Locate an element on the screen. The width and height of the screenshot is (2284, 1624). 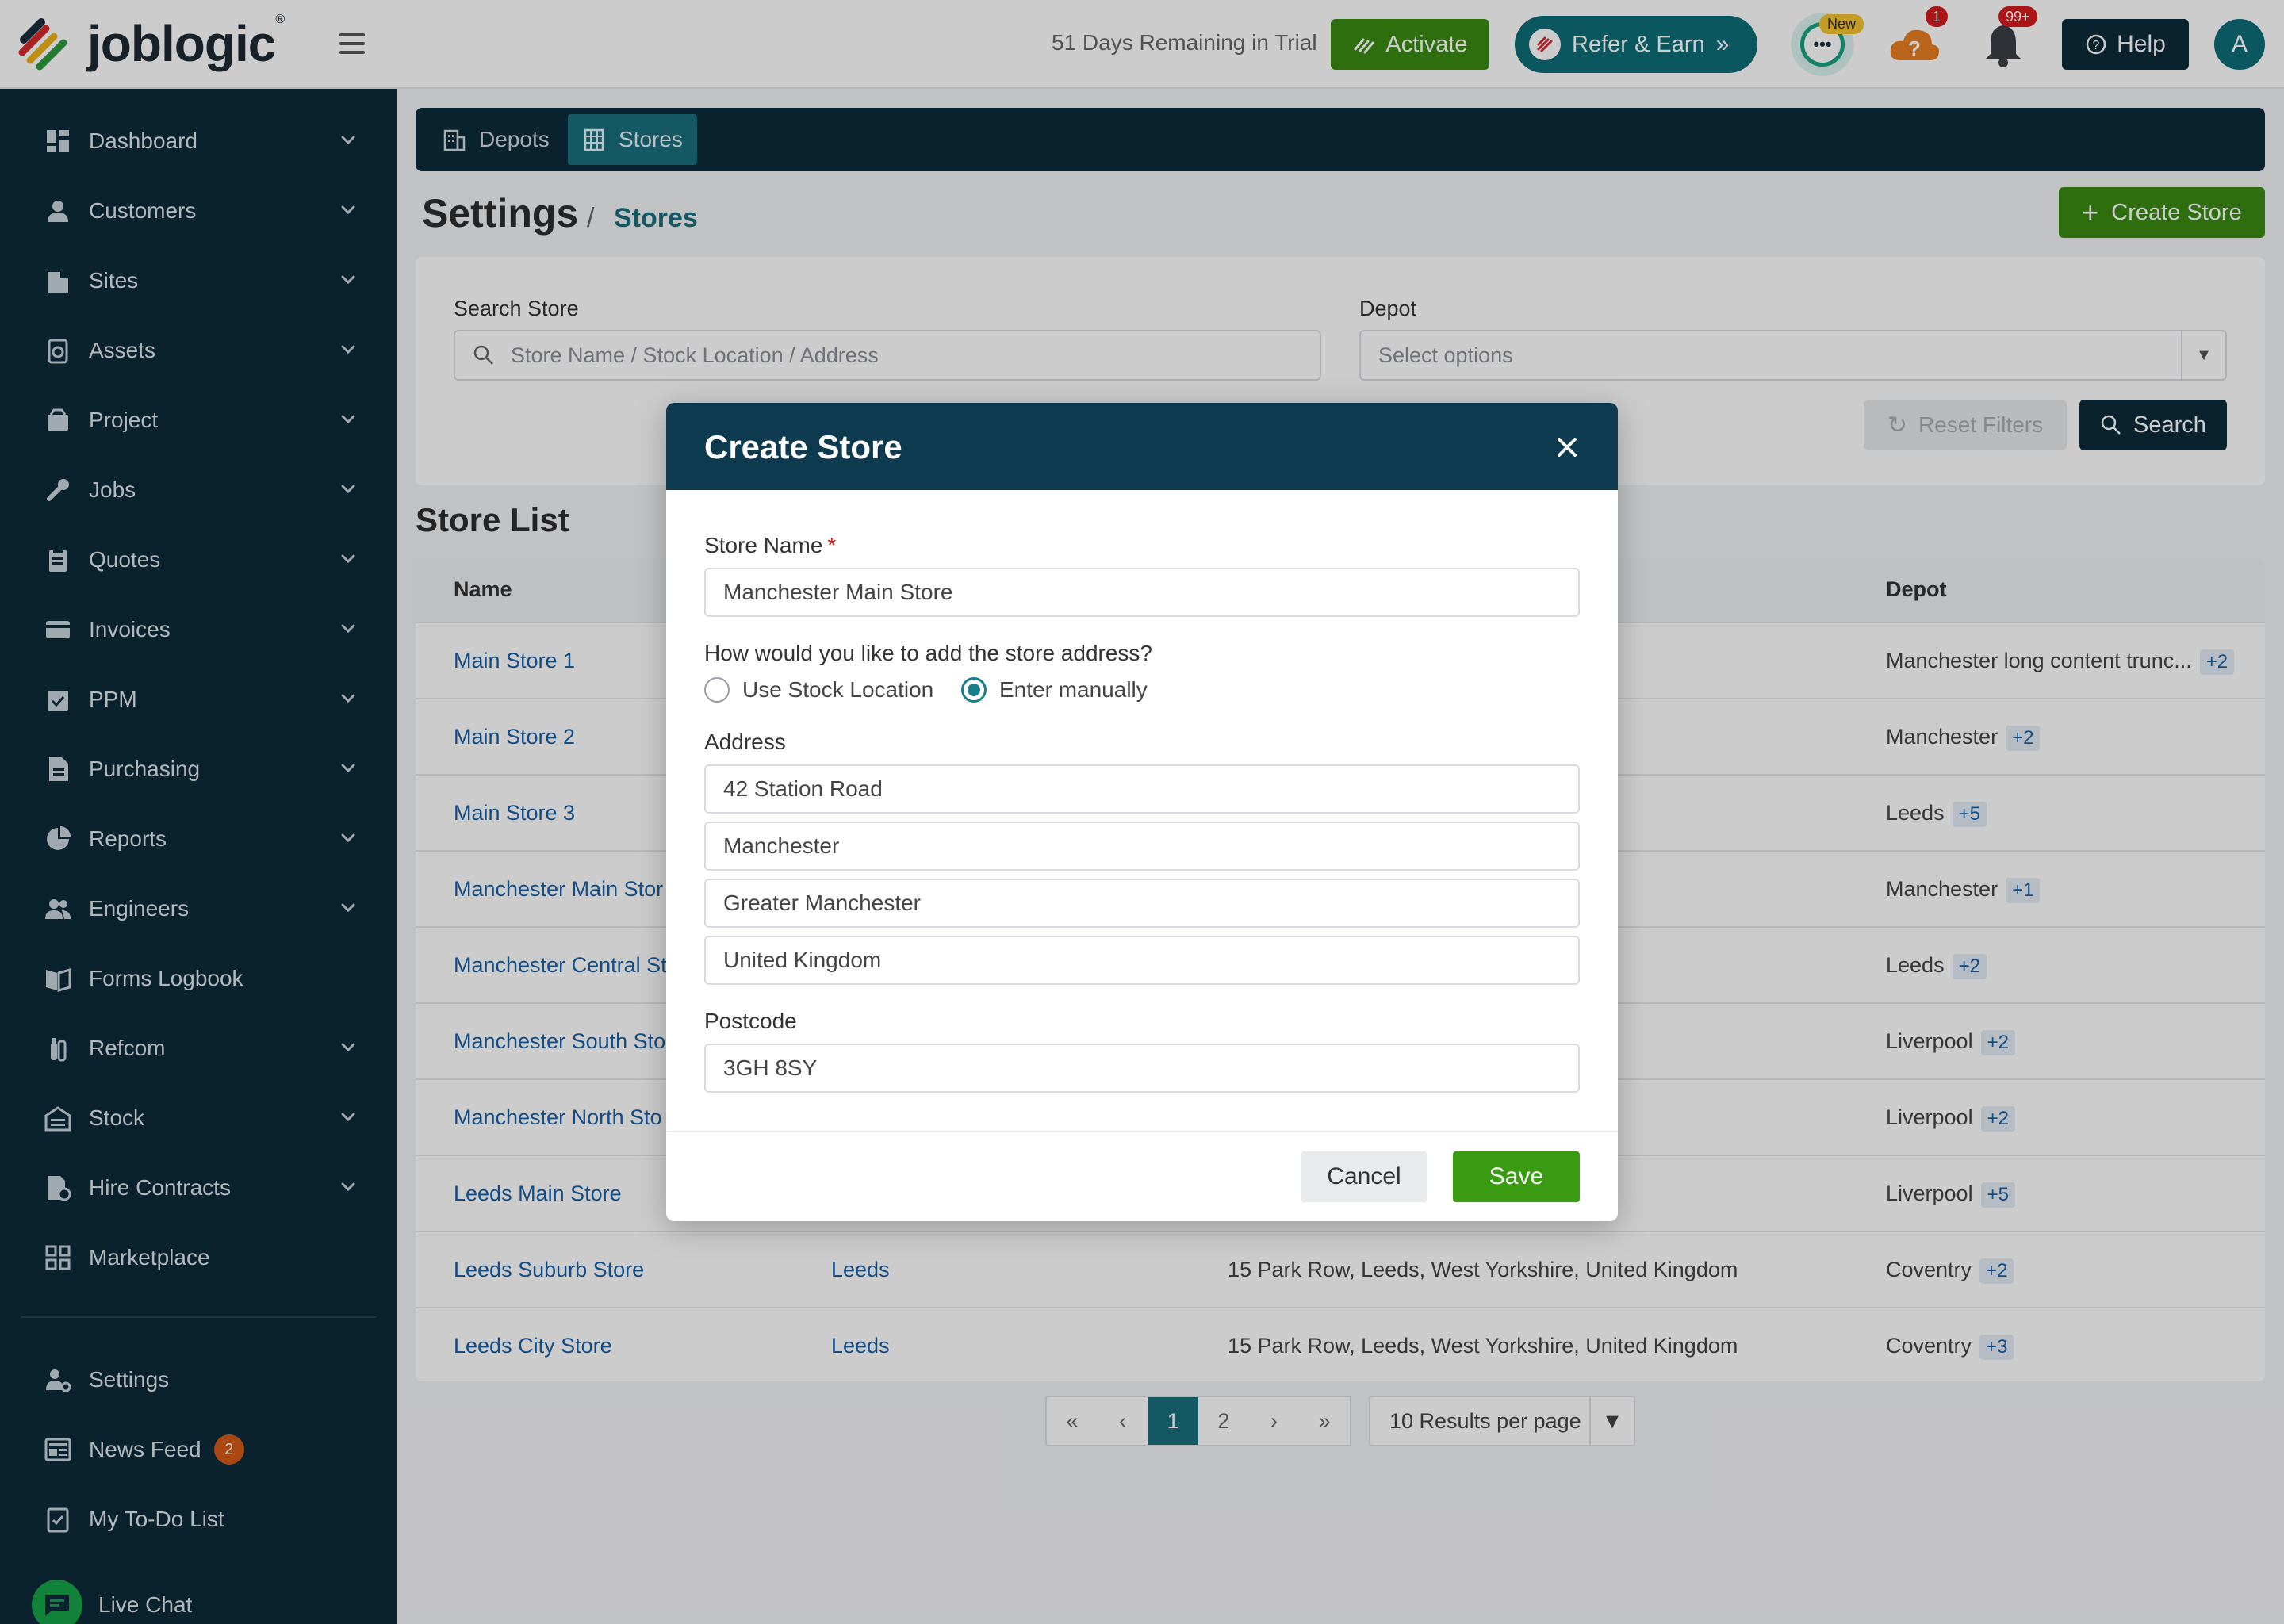
cancel-button: Cancel is located at coordinates (1364, 1176).